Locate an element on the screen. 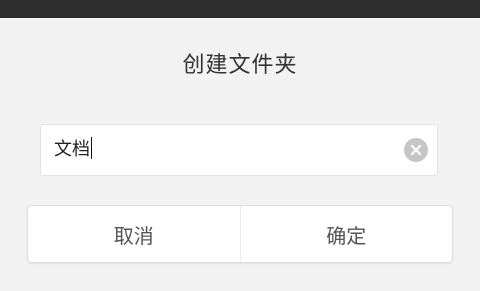 Image resolution: width=480 pixels, height=291 pixels. folder-name-input-value: 文档 is located at coordinates (73, 150).